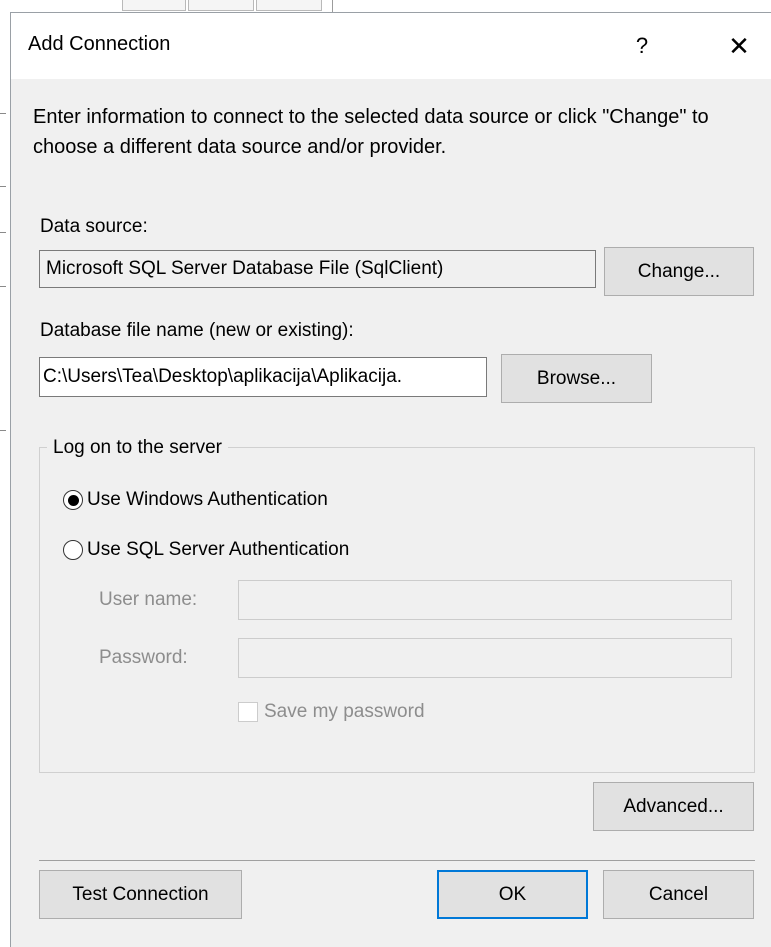  Describe the element at coordinates (137, 448) in the screenshot. I see `logon-group-title: Log on to the server` at that location.